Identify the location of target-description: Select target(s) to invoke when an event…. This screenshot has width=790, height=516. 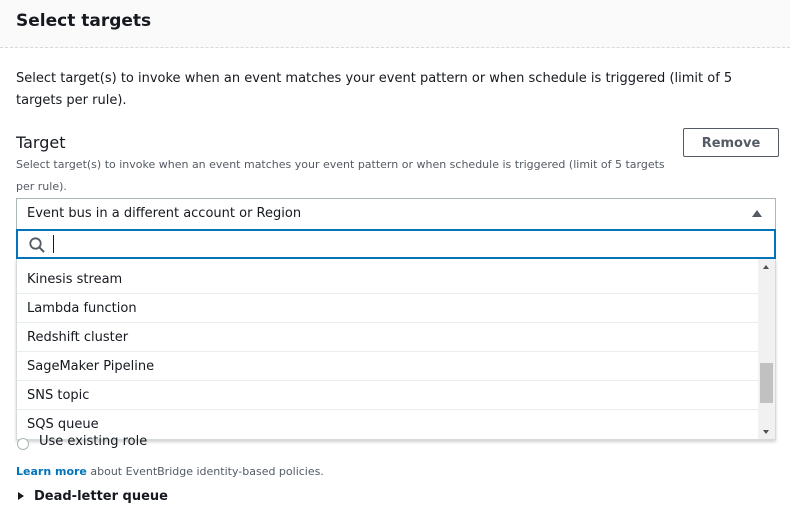
(340, 175).